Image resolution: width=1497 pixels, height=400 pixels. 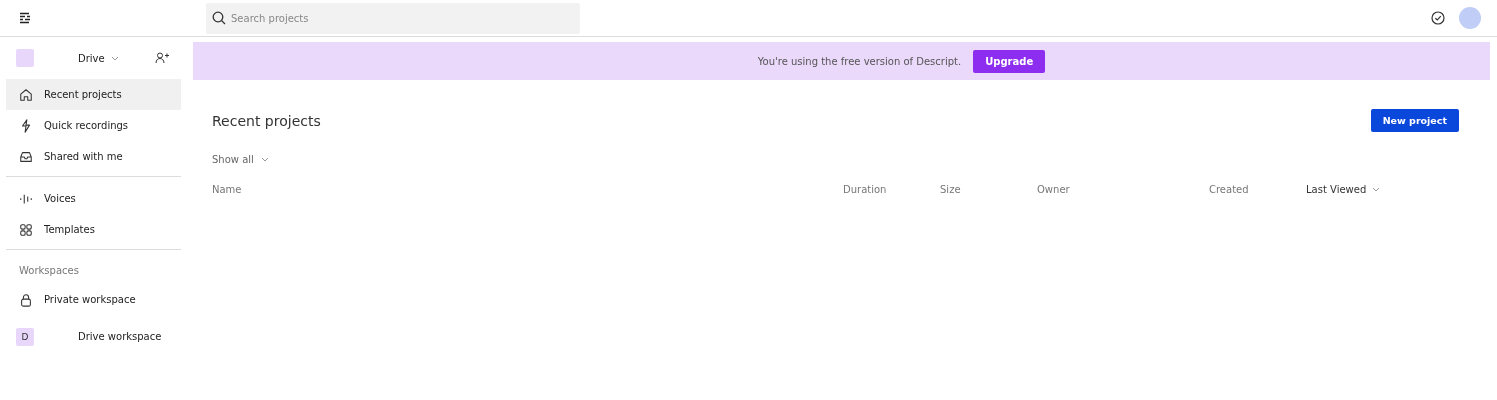 I want to click on sidebar-item: Recent projects, so click(x=93, y=94).